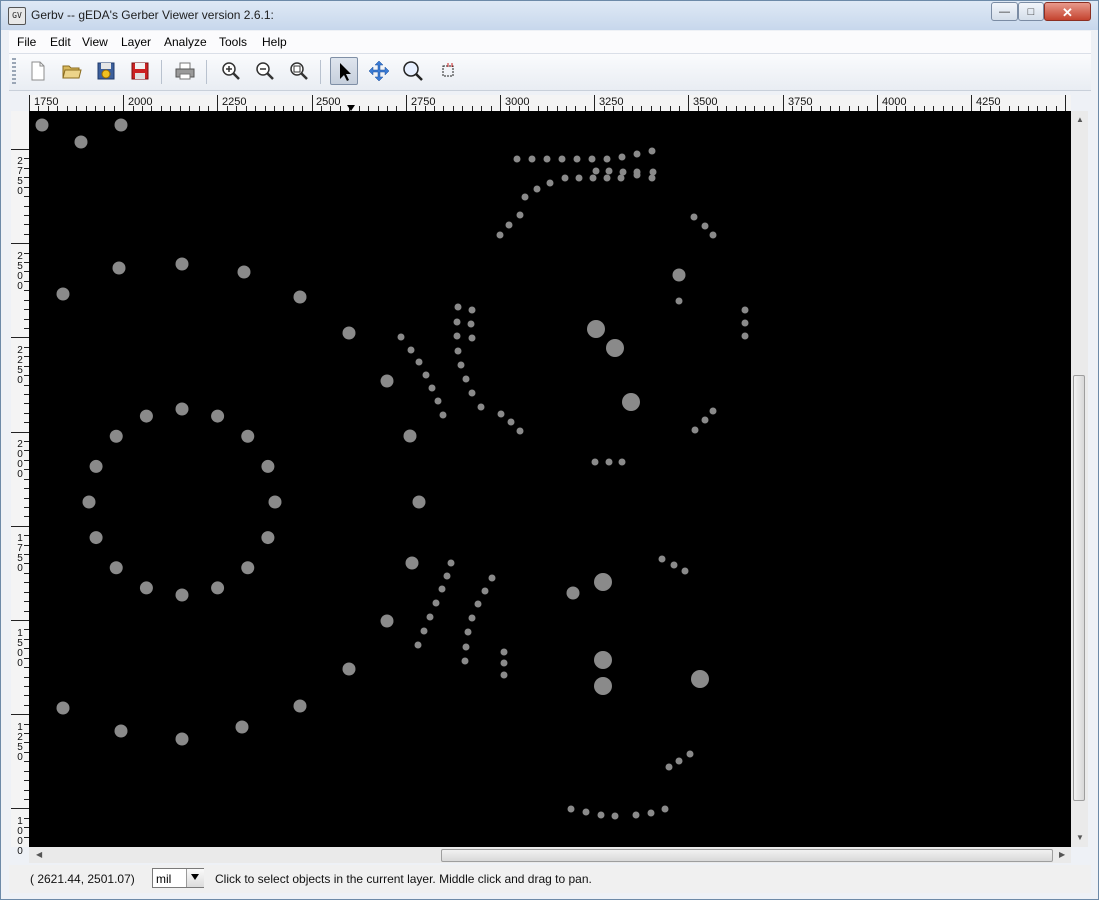  I want to click on menu-tools: Tools, so click(233, 42).